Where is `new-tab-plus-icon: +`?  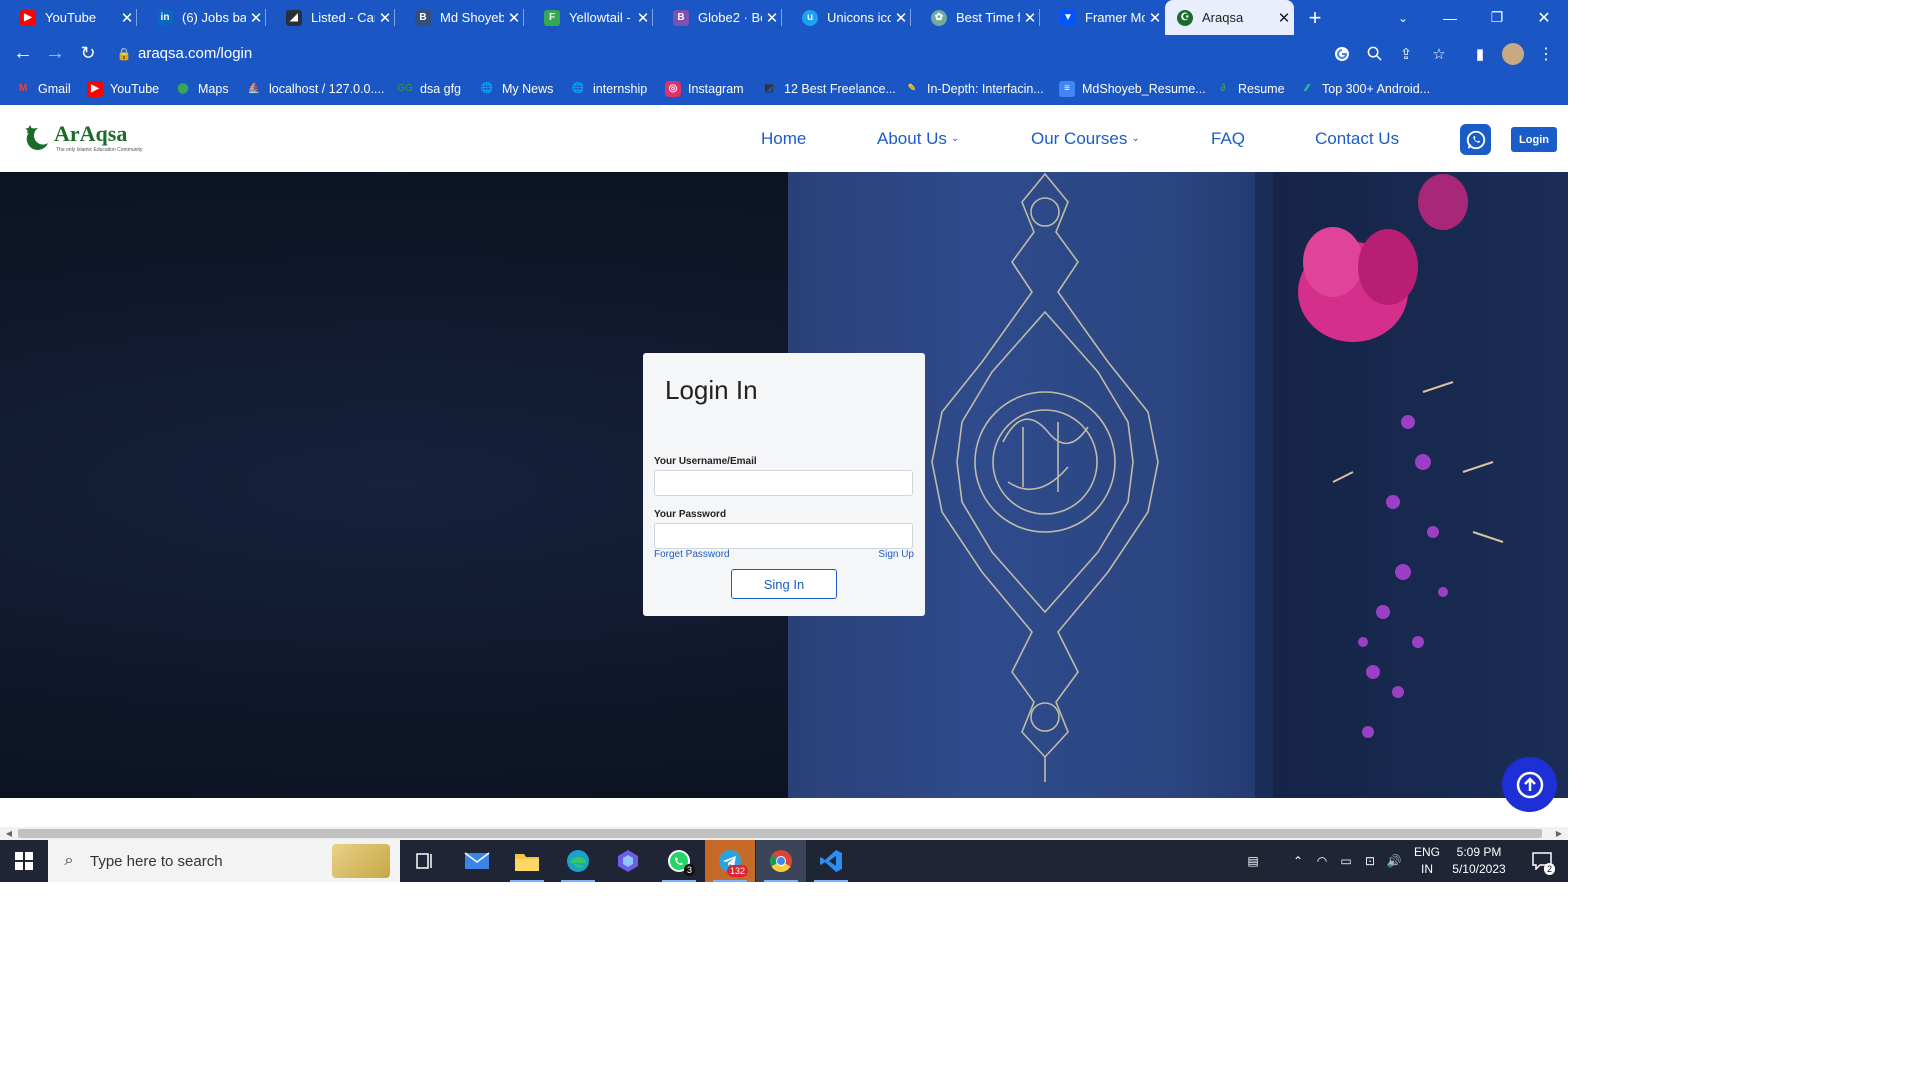
new-tab-plus-icon: + is located at coordinates (1315, 17).